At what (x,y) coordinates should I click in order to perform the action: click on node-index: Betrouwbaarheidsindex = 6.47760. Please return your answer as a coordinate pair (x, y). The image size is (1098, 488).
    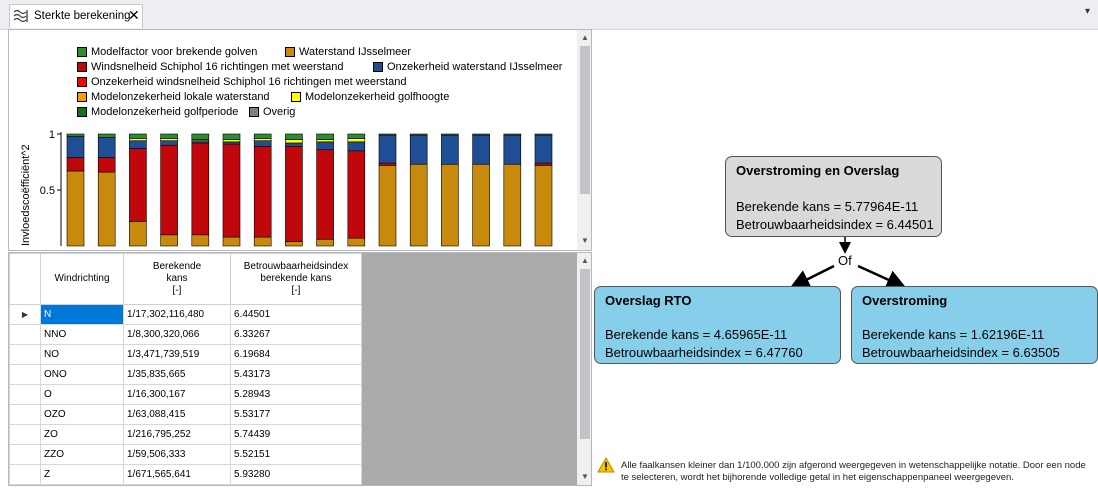
    Looking at the image, I should click on (704, 352).